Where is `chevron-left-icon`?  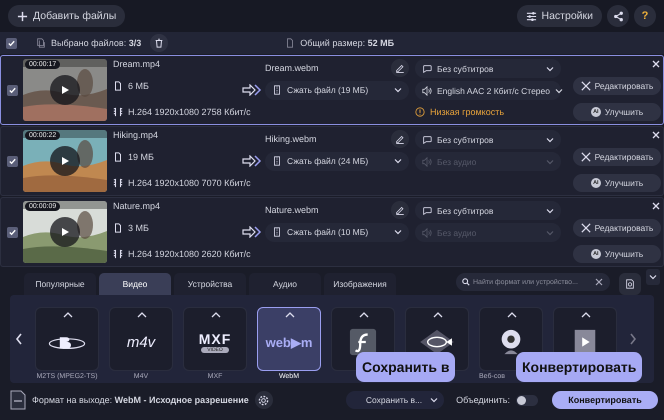 chevron-left-icon is located at coordinates (19, 339).